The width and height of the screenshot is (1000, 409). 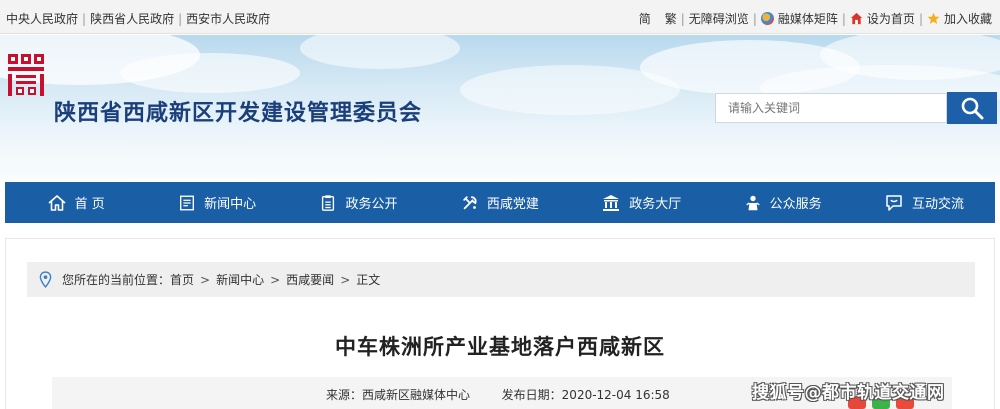 I want to click on site-title: 陕西省西咸新区开发建设管理委员会, so click(x=238, y=113).